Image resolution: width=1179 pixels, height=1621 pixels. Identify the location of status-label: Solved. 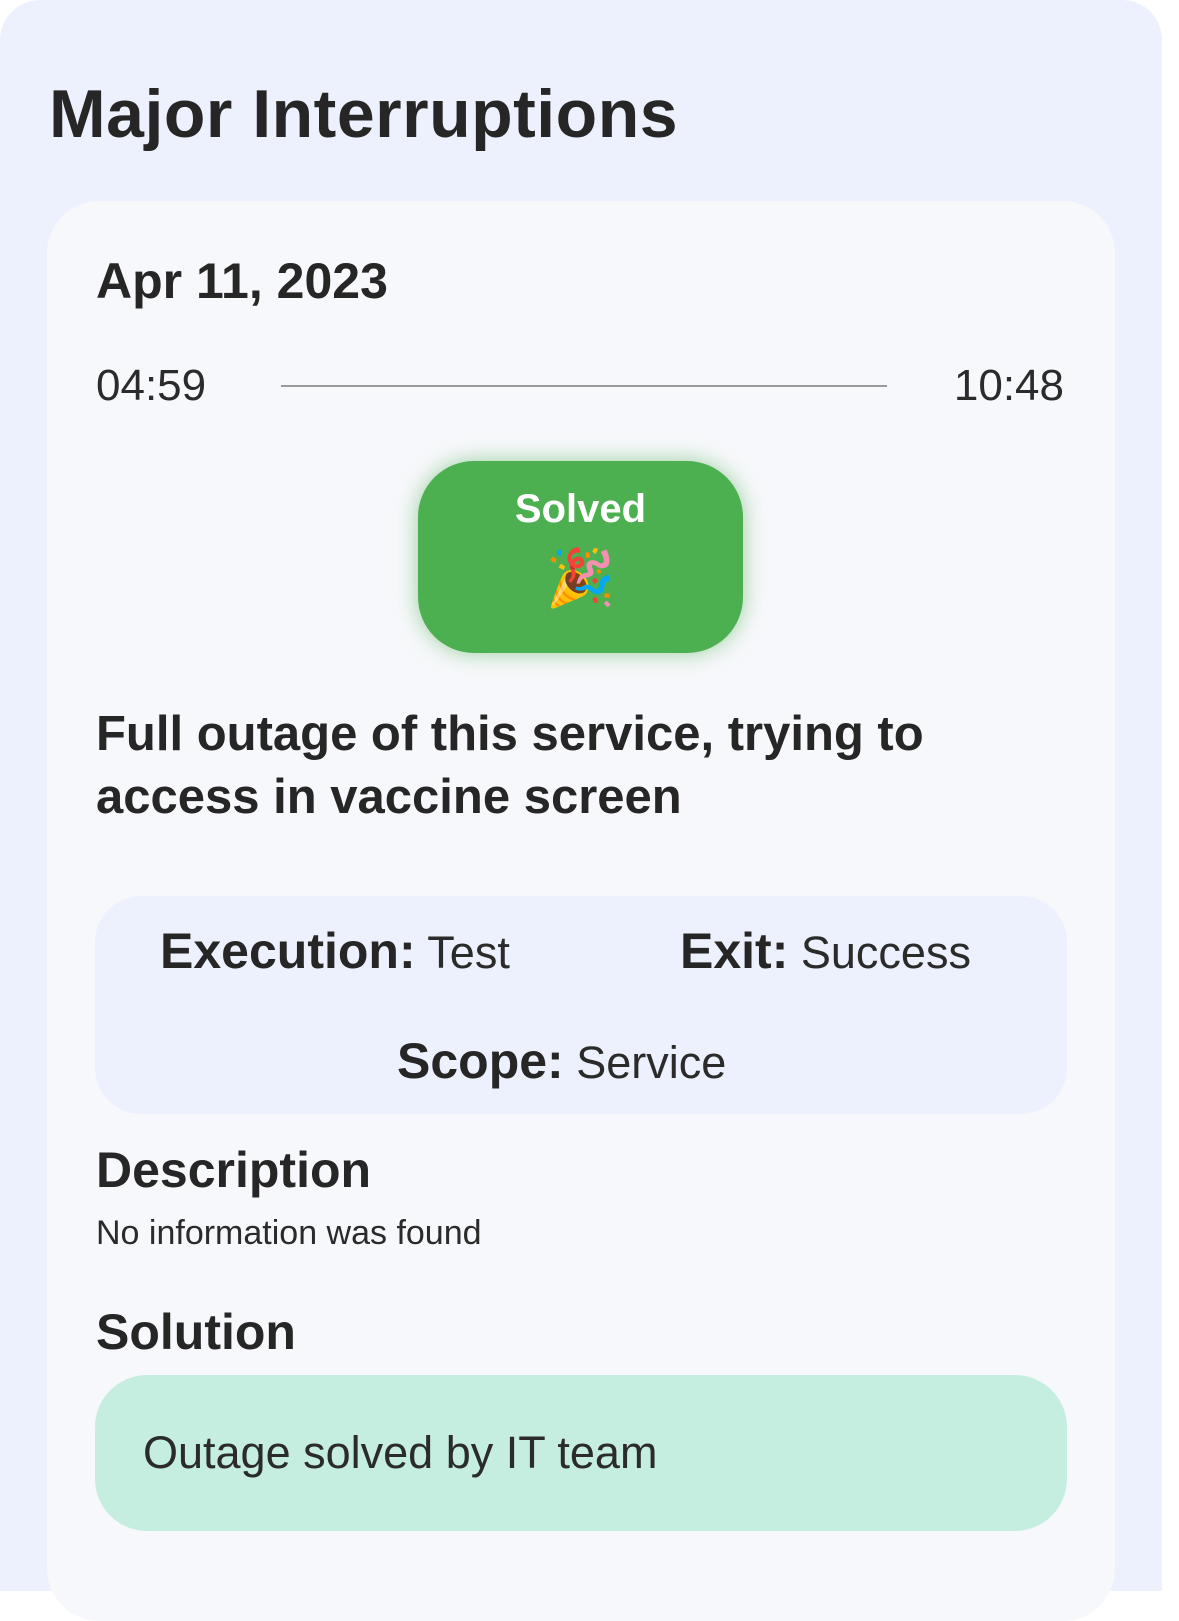
(580, 509).